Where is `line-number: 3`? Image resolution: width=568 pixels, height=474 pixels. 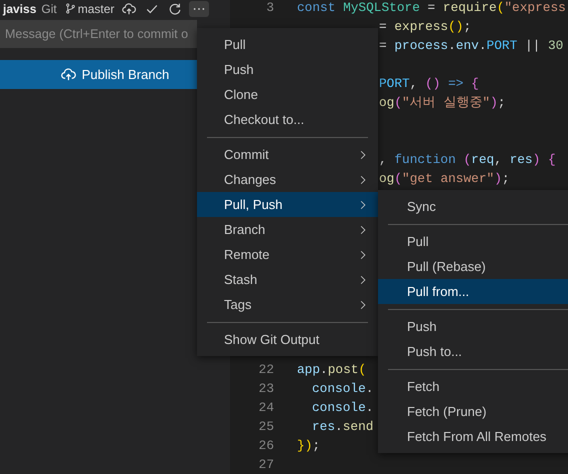
line-number: 3 is located at coordinates (270, 8).